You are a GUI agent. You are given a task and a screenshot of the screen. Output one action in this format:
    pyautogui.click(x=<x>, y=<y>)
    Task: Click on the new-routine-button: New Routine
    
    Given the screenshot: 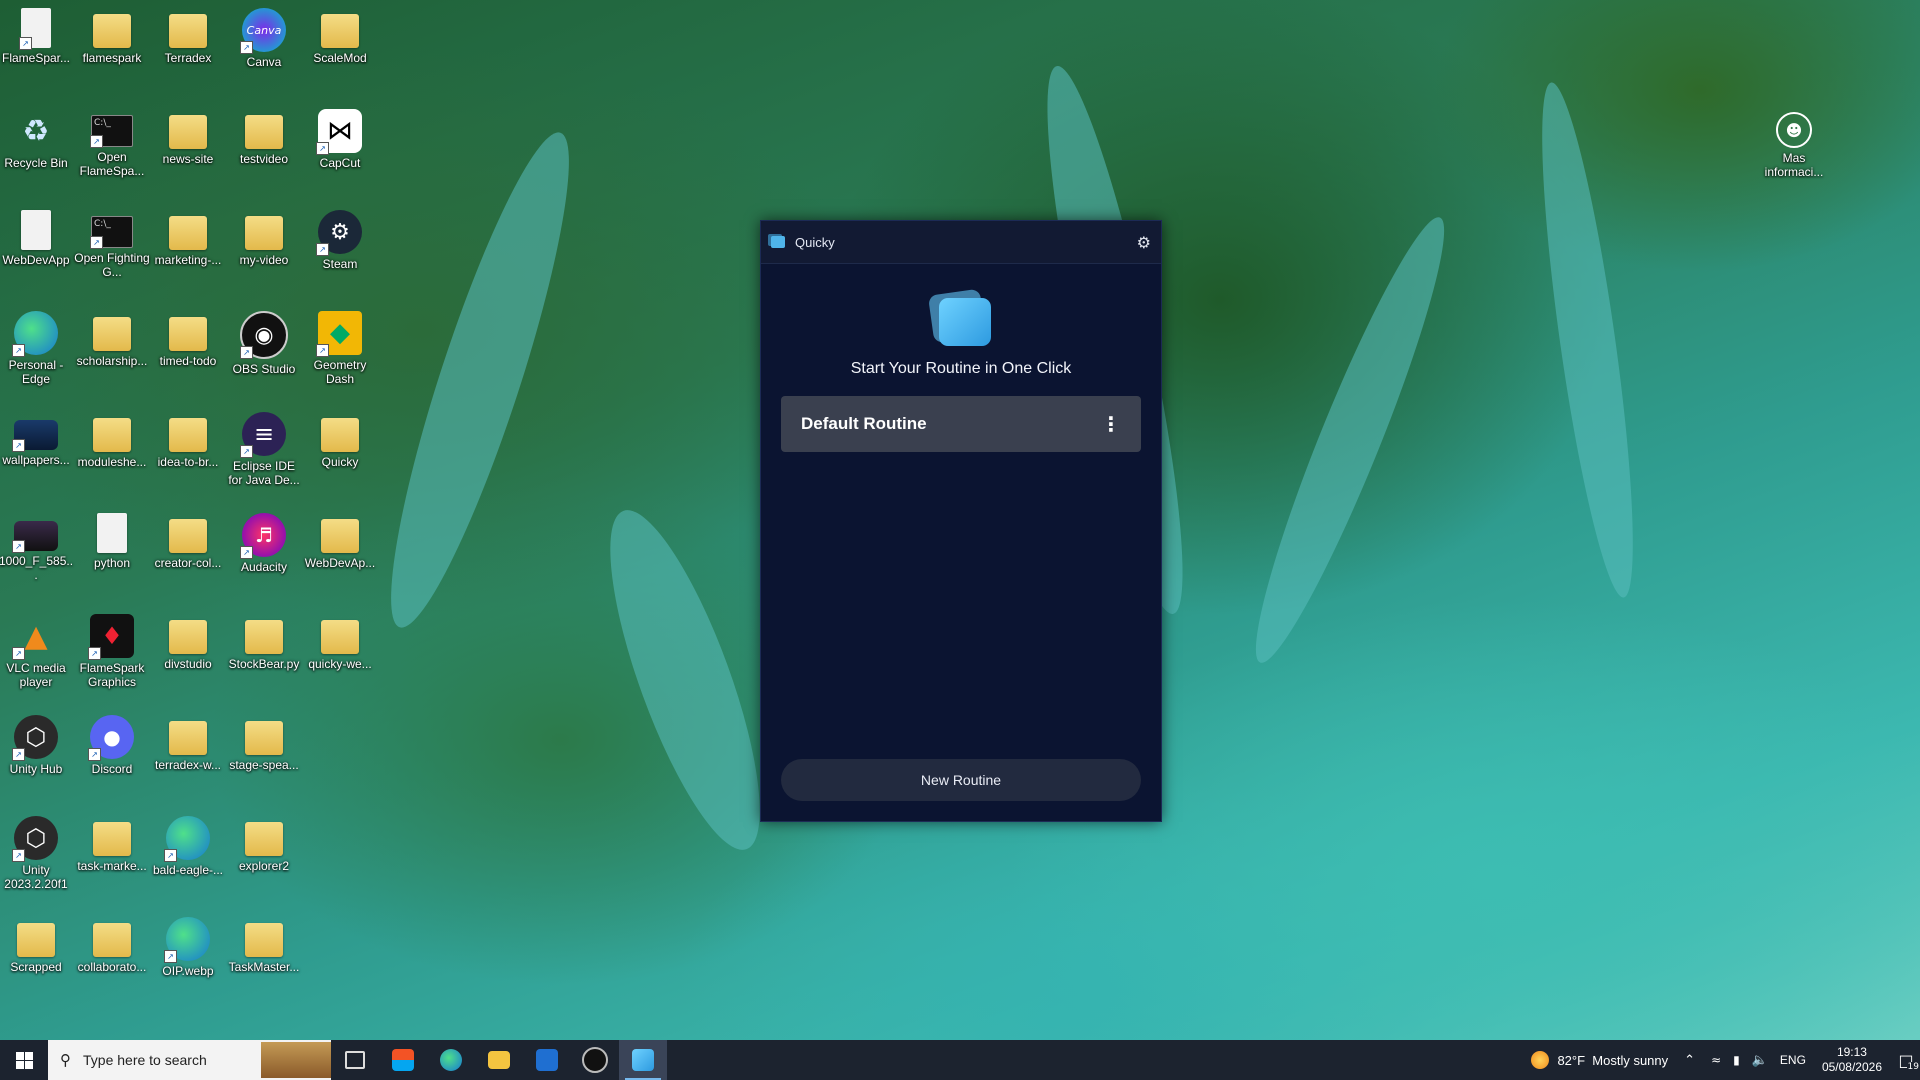 What is the action you would take?
    pyautogui.click(x=961, y=780)
    